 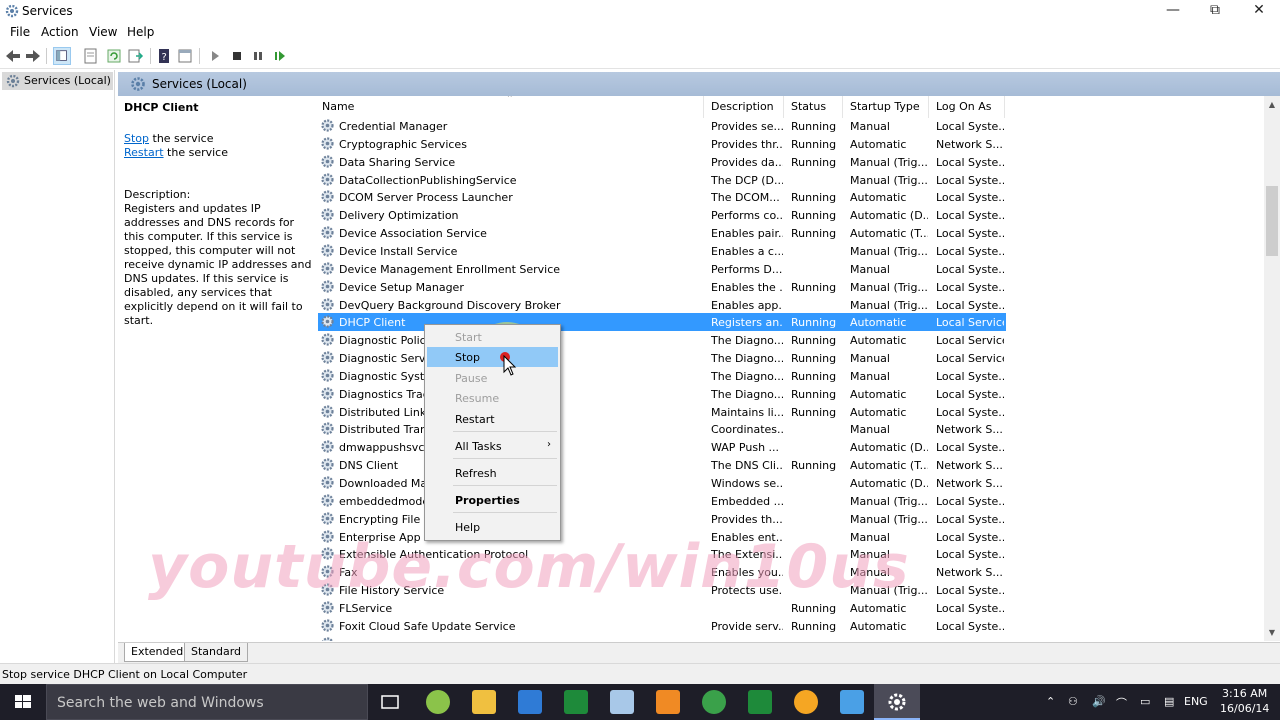 I want to click on context-menu-stop: Stop, so click(x=492, y=357).